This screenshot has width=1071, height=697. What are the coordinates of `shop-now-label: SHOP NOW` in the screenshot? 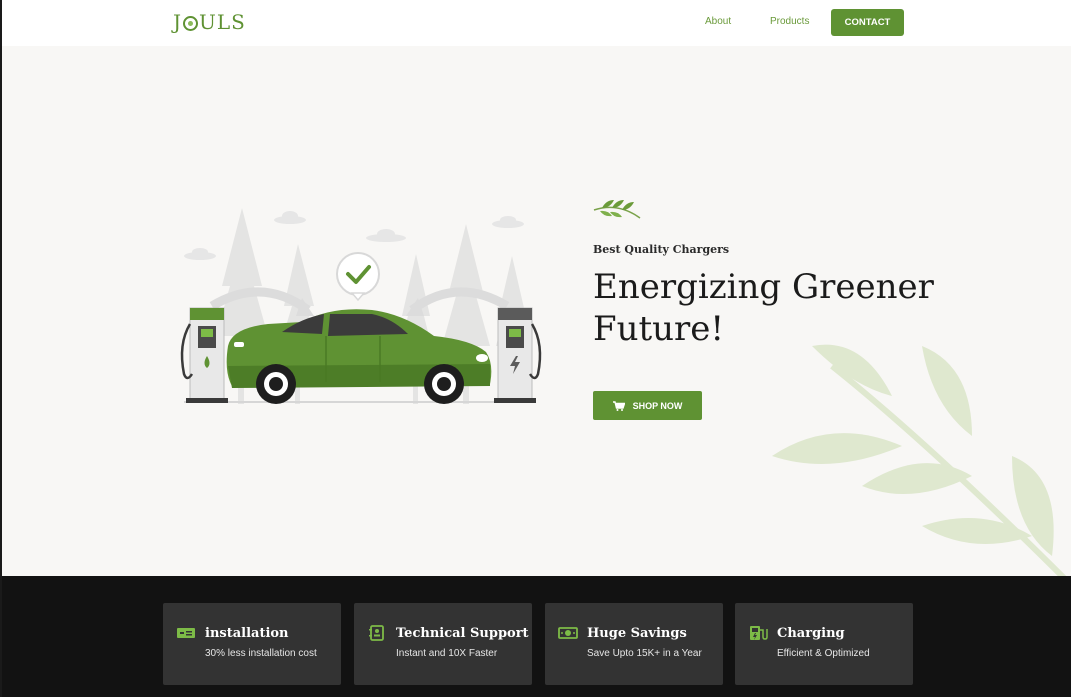 It's located at (657, 405).